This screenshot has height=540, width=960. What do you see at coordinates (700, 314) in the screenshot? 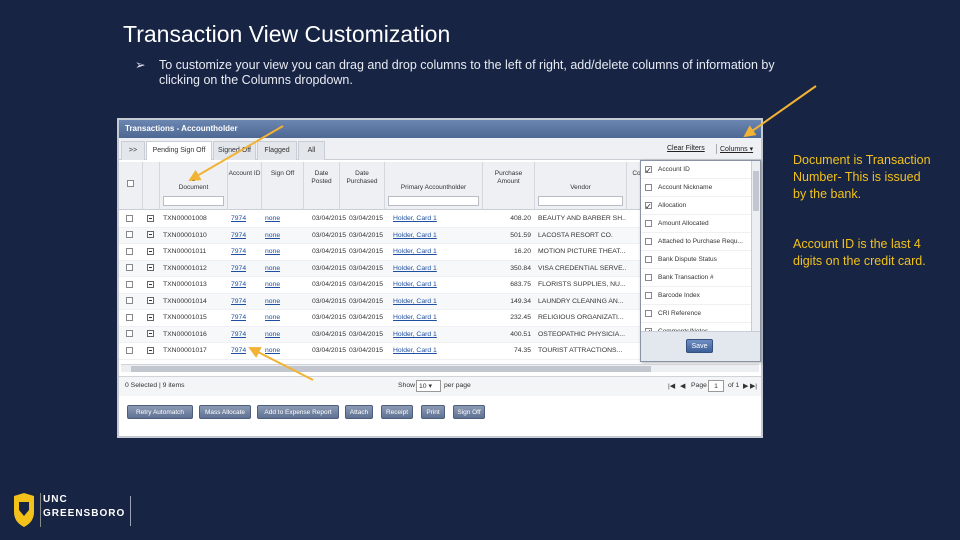
I see `column-option: CRI Reference` at bounding box center [700, 314].